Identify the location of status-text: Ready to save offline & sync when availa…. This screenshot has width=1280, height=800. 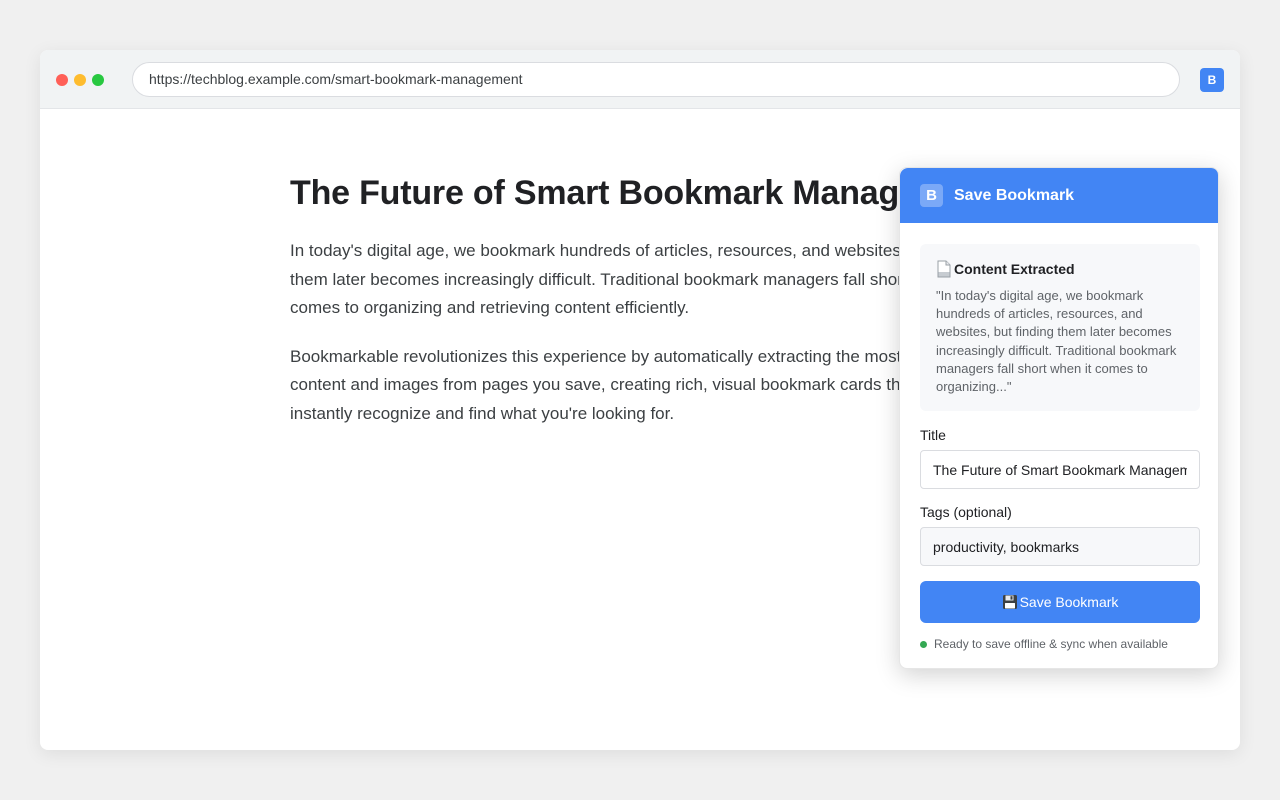
(1051, 644).